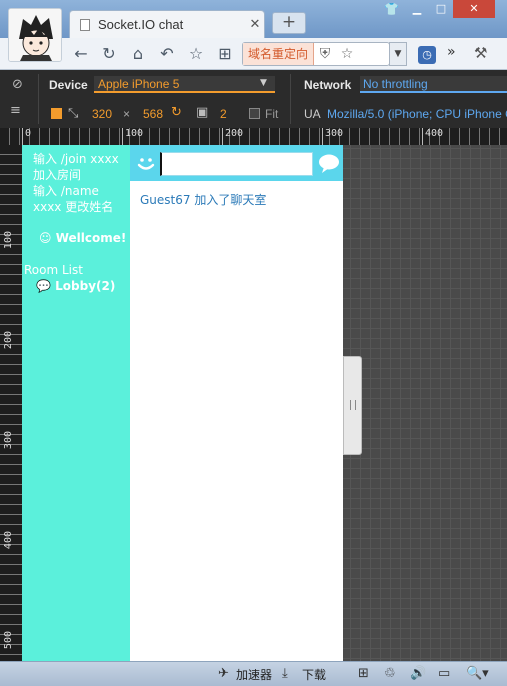  I want to click on welcome-banner: ☺ Wellcome!, so click(82, 238).